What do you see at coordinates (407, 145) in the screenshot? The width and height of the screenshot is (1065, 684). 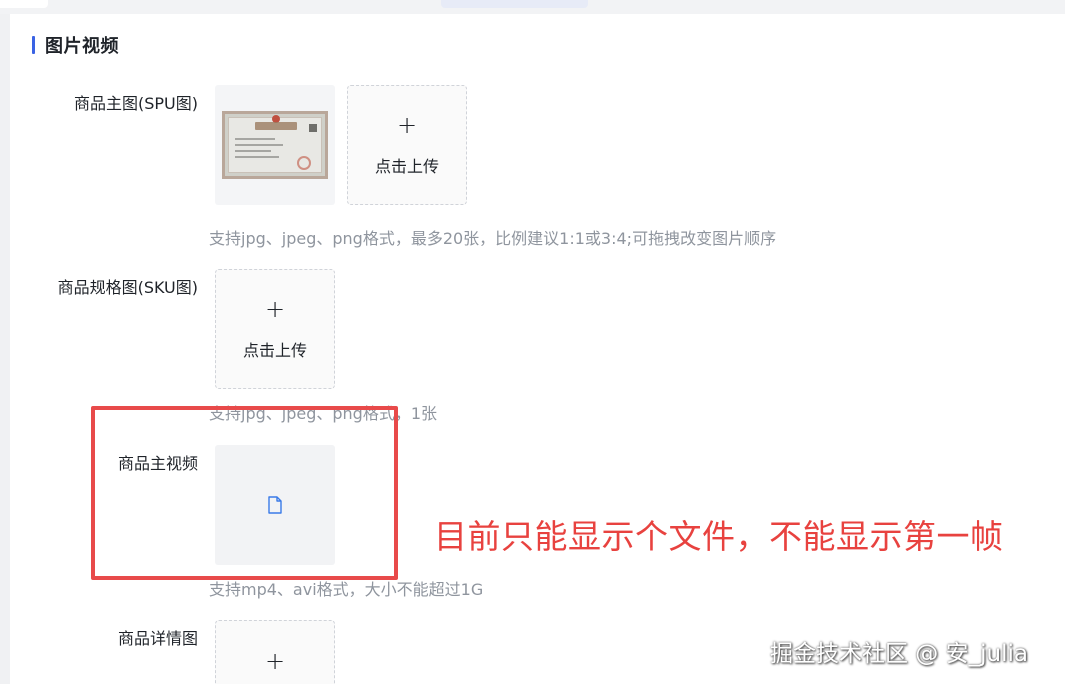 I see `spu-upload-button: + 点击上传` at bounding box center [407, 145].